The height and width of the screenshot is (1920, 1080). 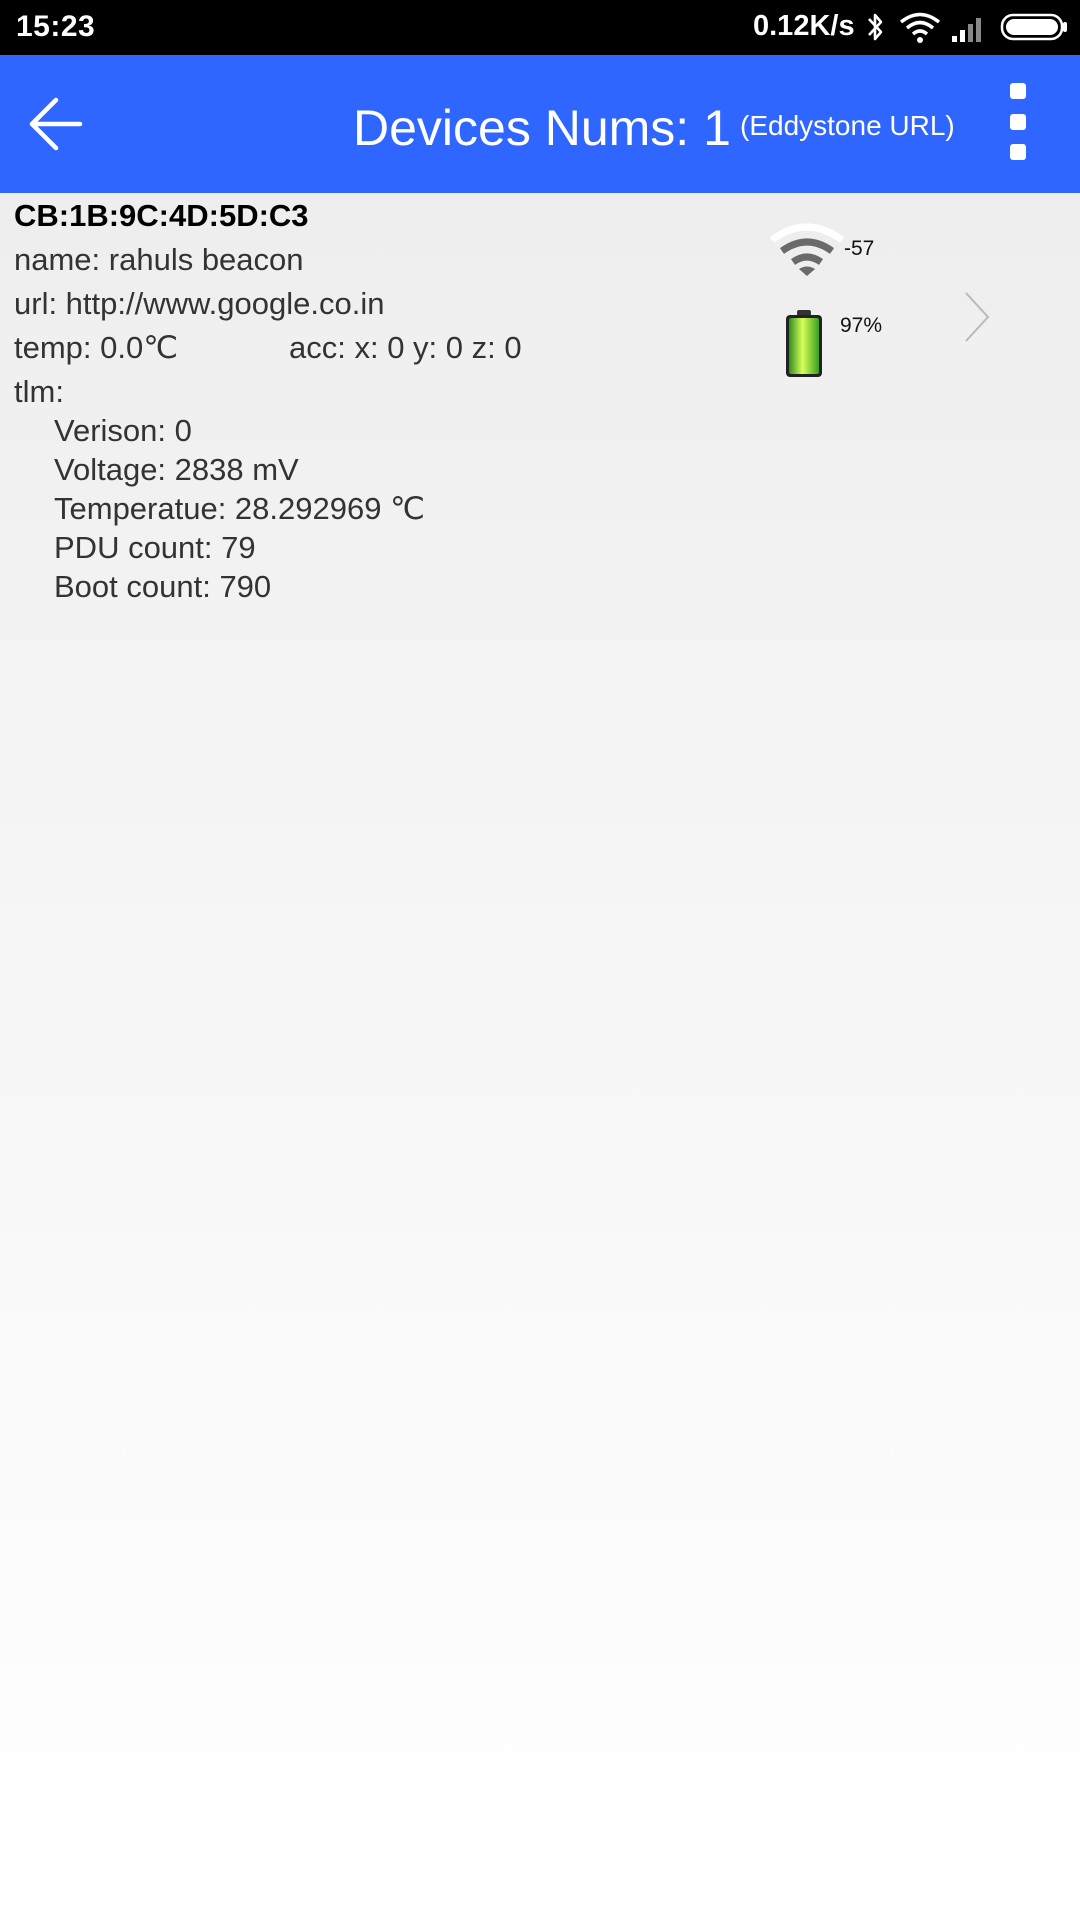 What do you see at coordinates (176, 469) in the screenshot?
I see `tlm-voltage: Voltage: 2838 mV` at bounding box center [176, 469].